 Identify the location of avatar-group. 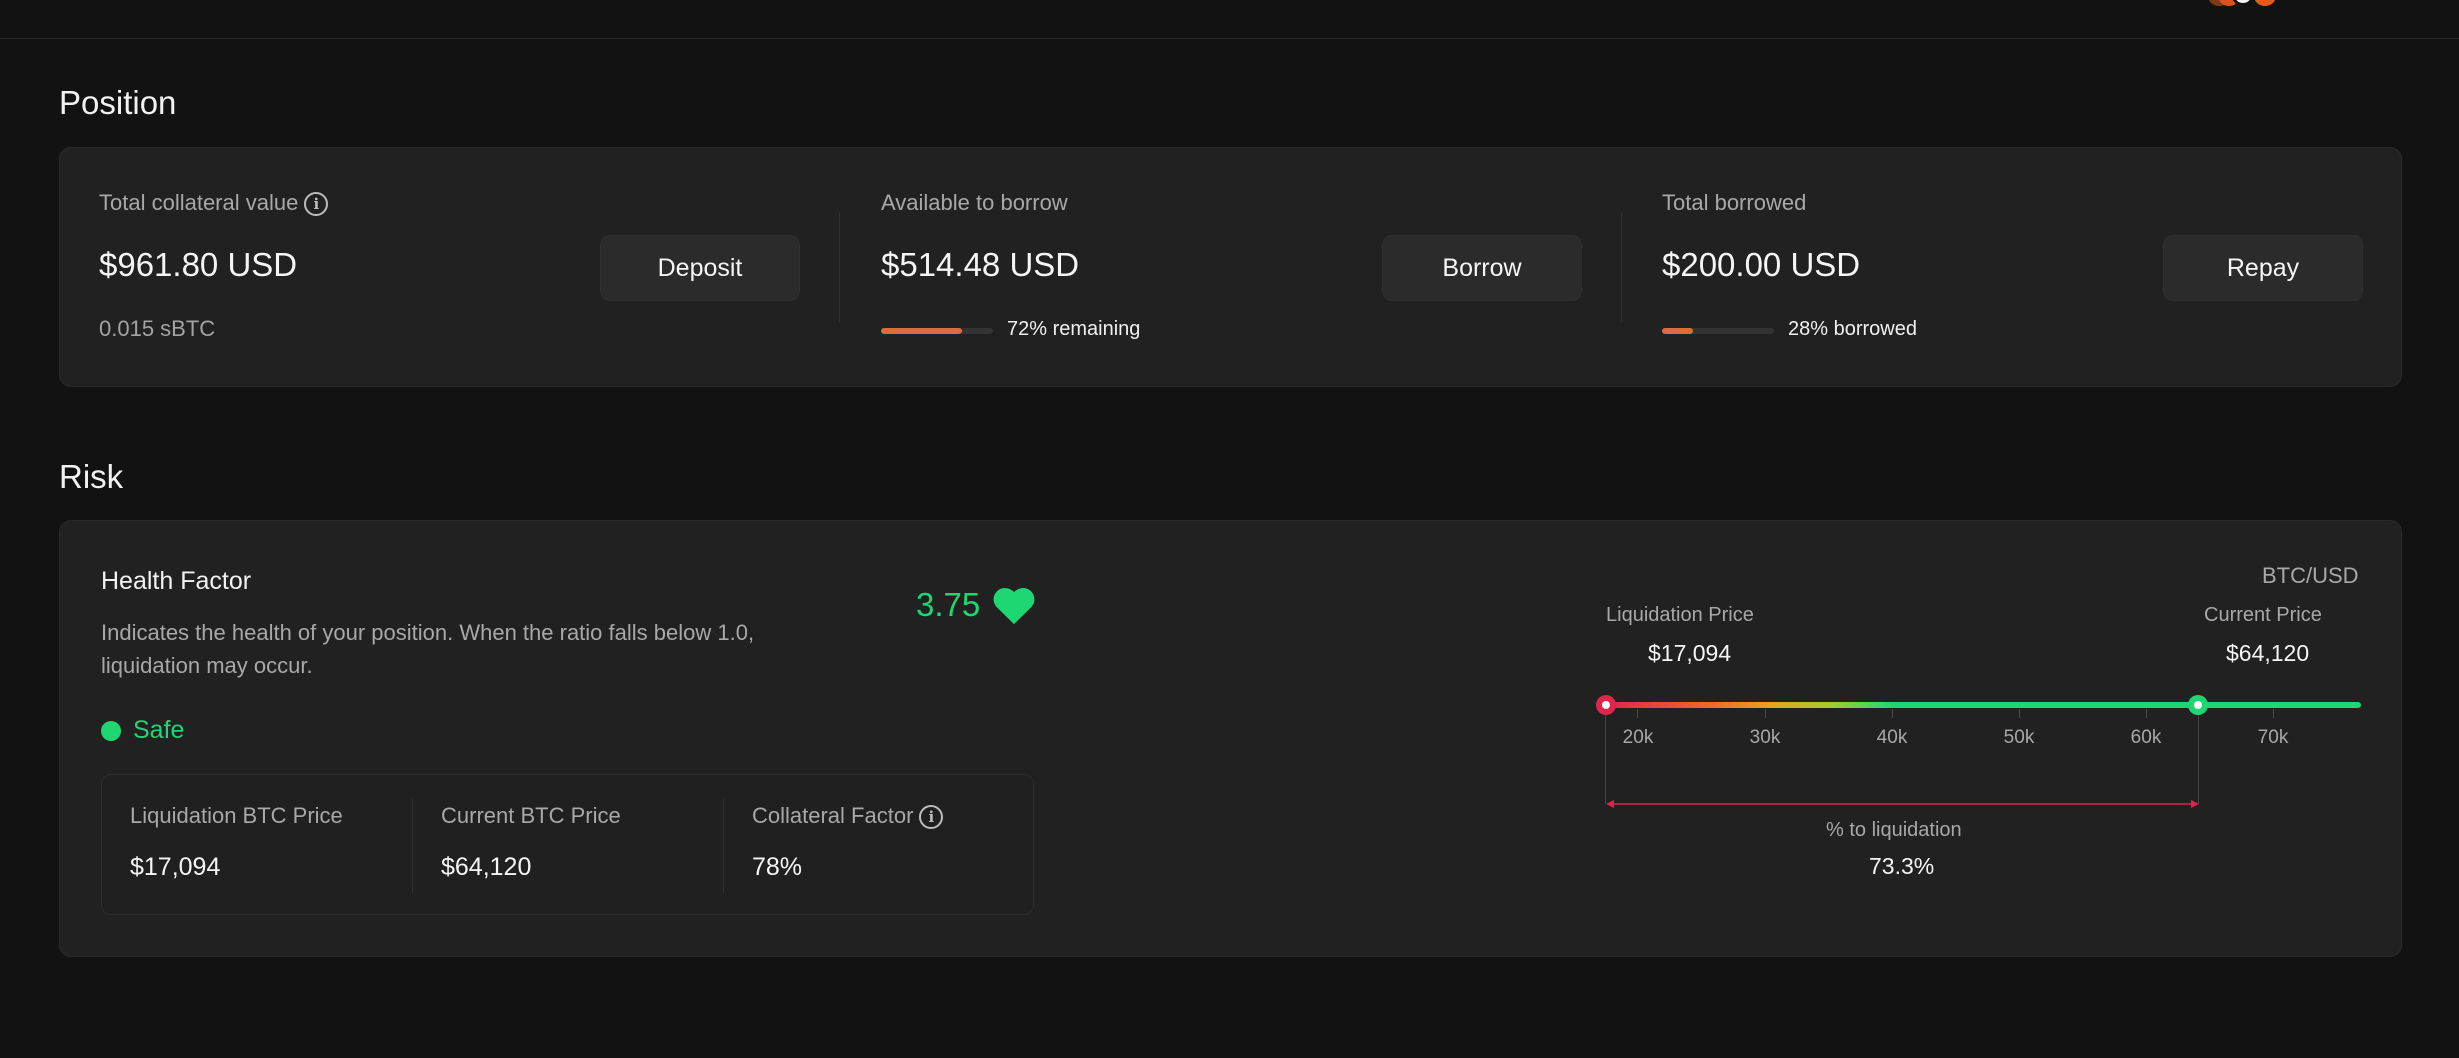
(2258, 3).